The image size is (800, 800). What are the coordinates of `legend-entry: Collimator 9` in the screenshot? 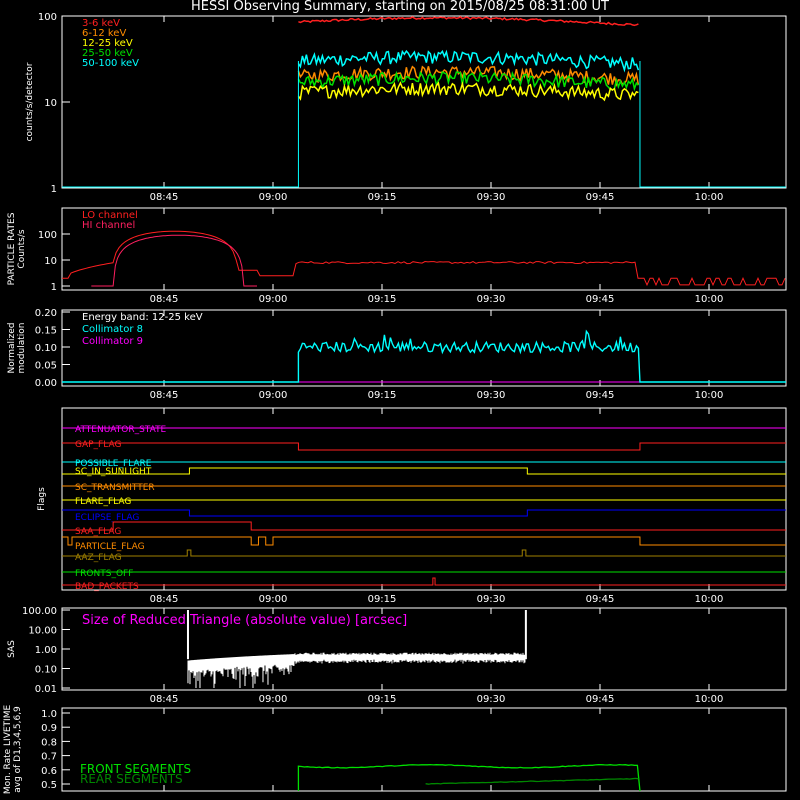 It's located at (112, 341).